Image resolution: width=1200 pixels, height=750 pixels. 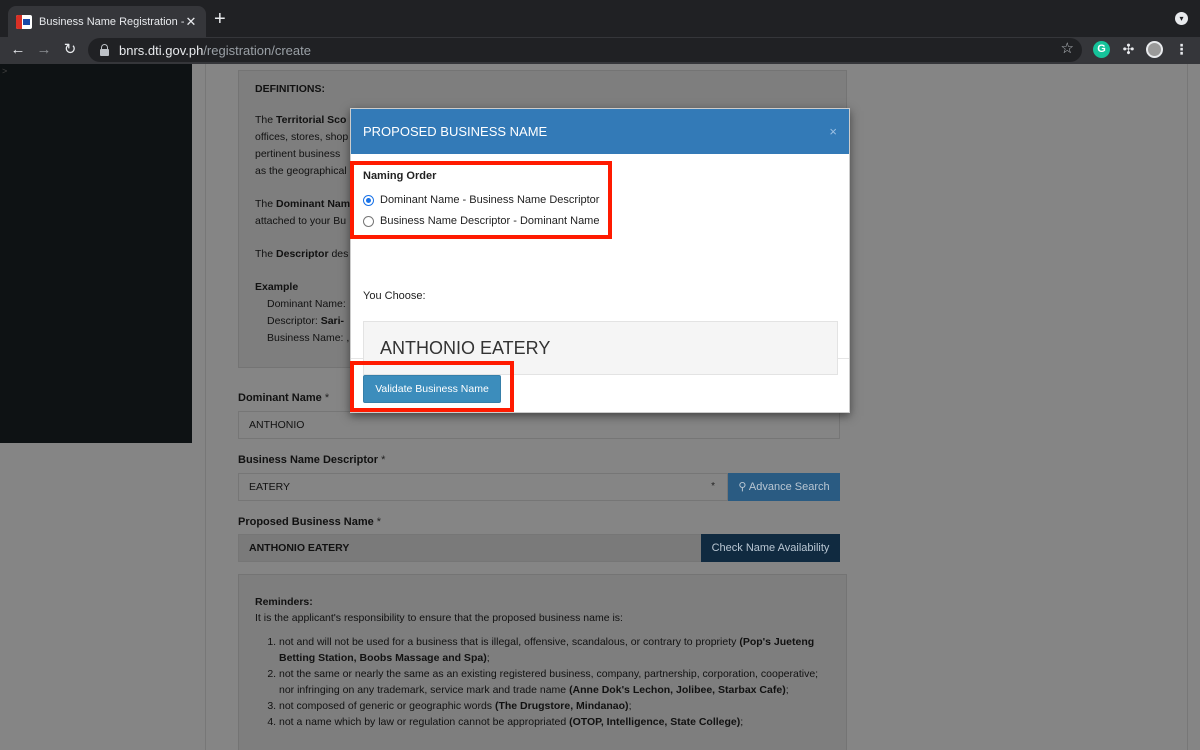 I want to click on browser-tab-bar: Business Name Registration - I ✕ + ▾, so click(x=600, y=18).